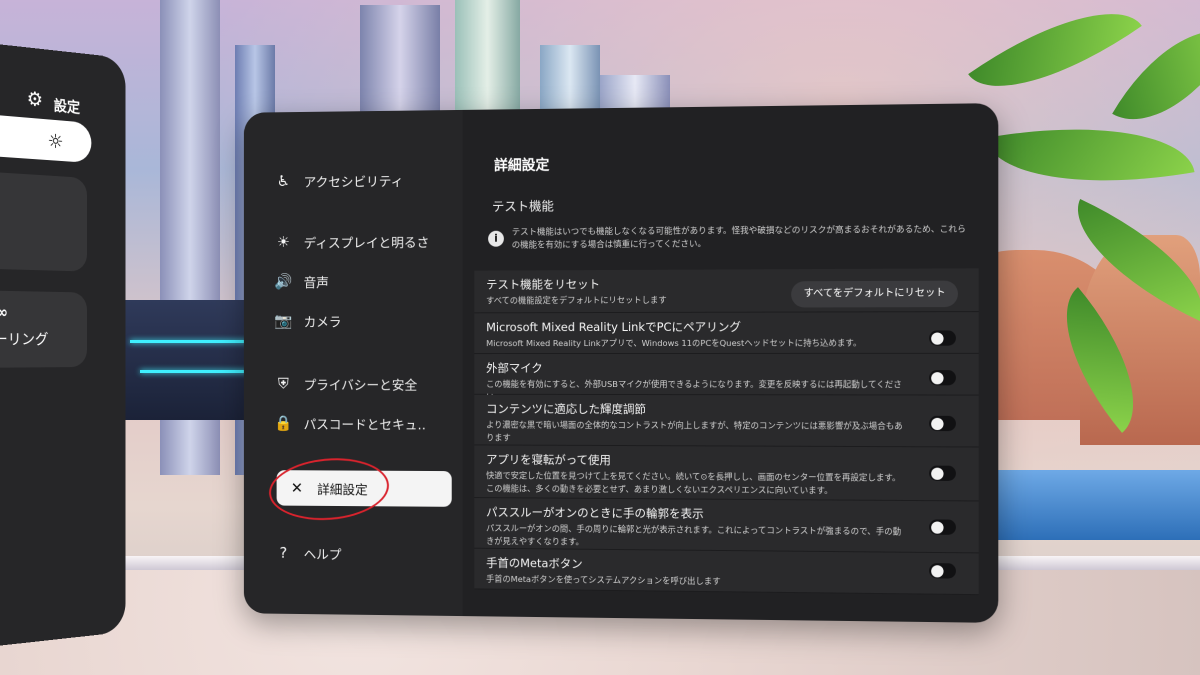 This screenshot has height=675, width=1200. Describe the element at coordinates (522, 166) in the screenshot. I see `page-title: 詳細設定` at that location.